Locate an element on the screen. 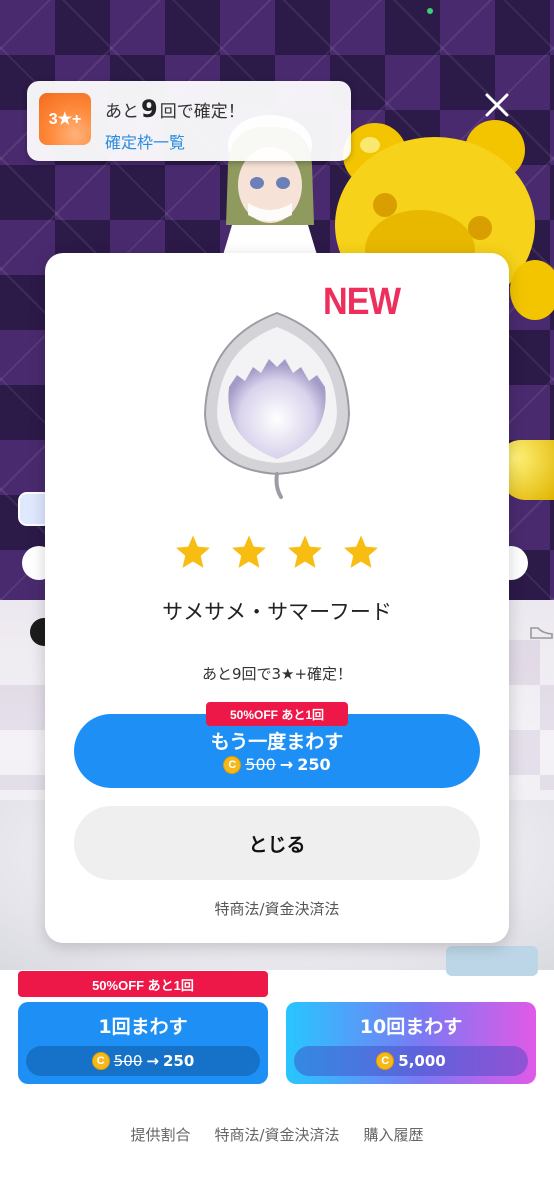 This screenshot has width=554, height=1200. shark-hood-item-image is located at coordinates (277, 405).